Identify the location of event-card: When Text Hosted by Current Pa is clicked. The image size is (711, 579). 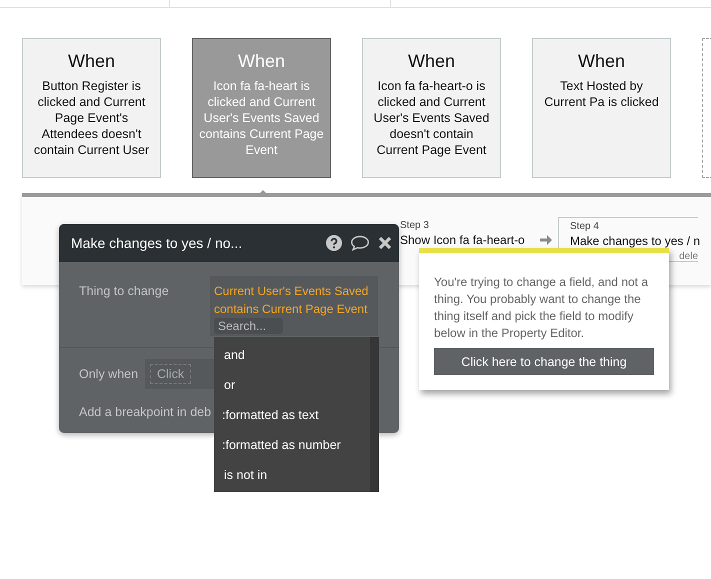
(601, 108).